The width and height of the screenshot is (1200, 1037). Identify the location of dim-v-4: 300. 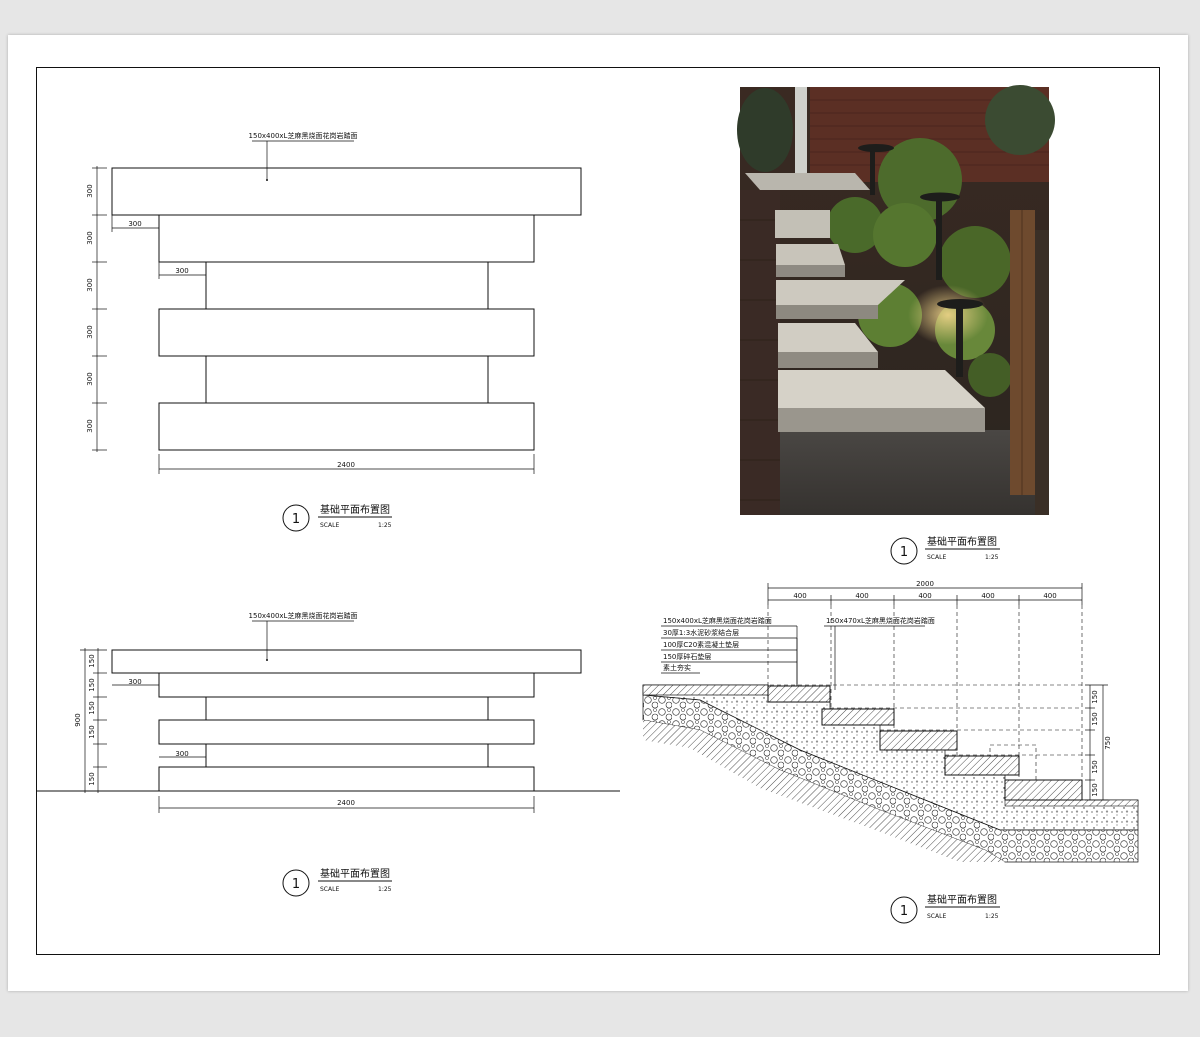
(90, 331).